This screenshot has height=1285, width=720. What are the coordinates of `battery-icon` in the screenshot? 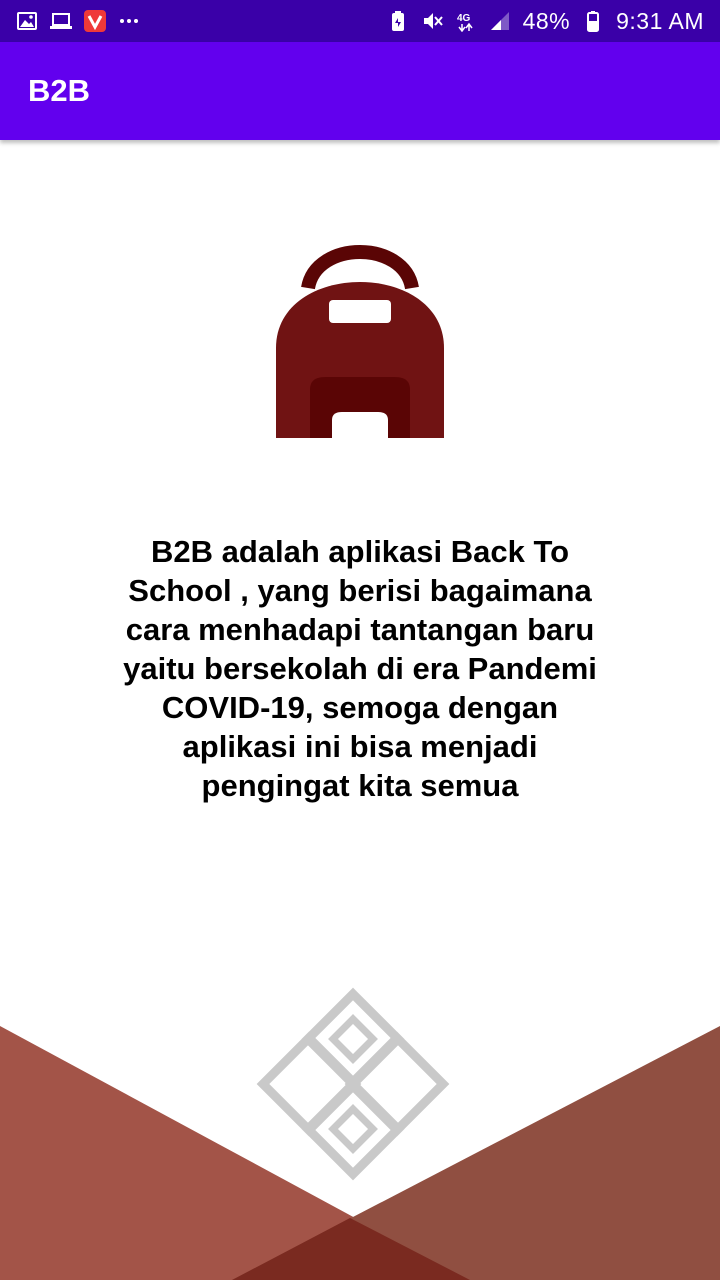 It's located at (593, 21).